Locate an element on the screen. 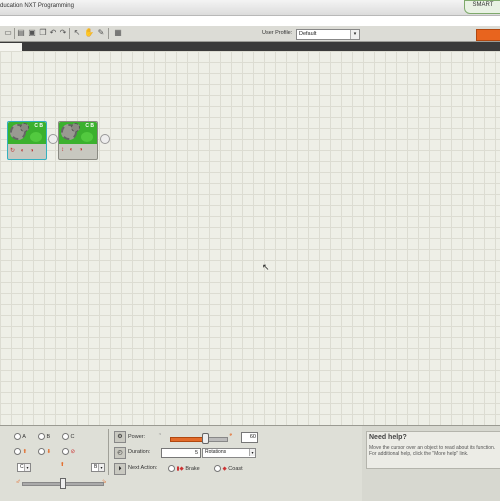 The height and width of the screenshot is (501, 500). port-a-label: A is located at coordinates (24, 436).